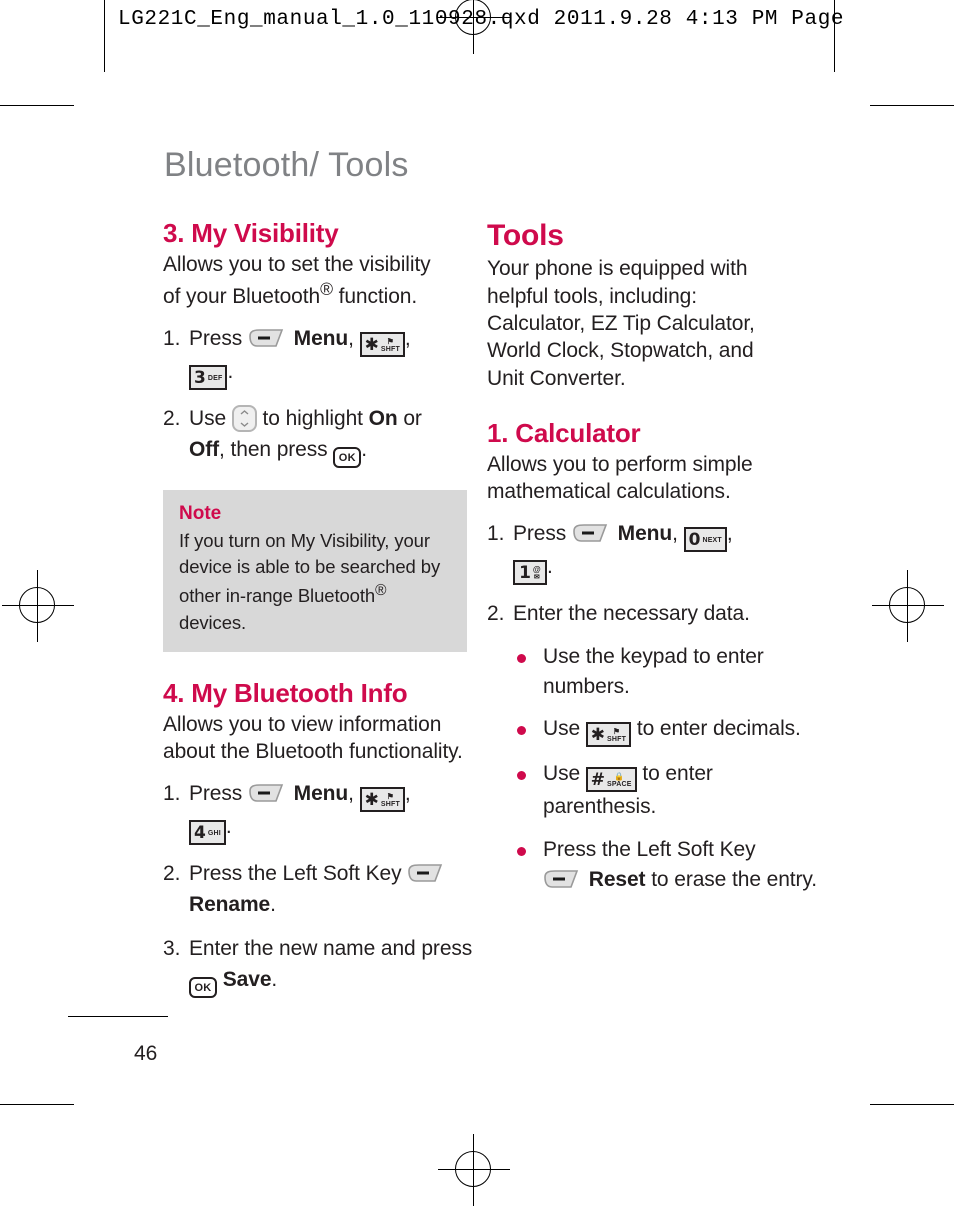 Image resolution: width=954 pixels, height=1206 pixels. Describe the element at coordinates (620, 351) in the screenshot. I see `tools-body-line4: World Clock, Stopwatch, and` at that location.